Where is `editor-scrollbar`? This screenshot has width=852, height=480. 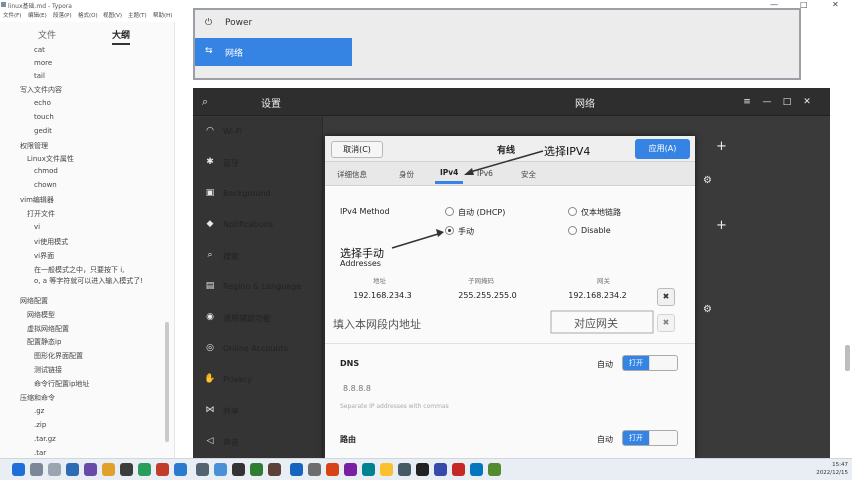 editor-scrollbar is located at coordinates (847, 358).